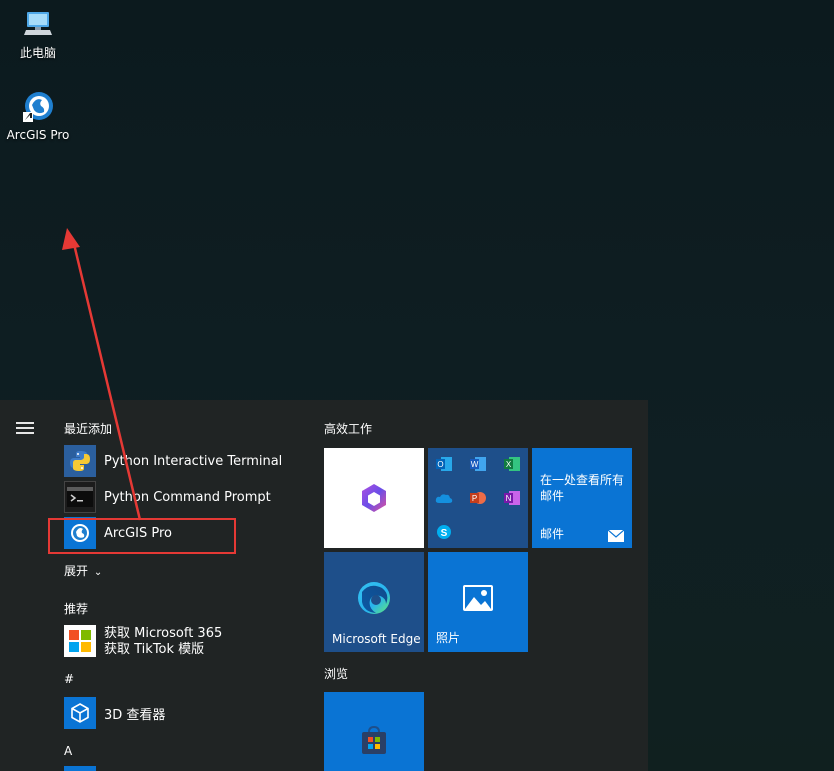 Image resolution: width=834 pixels, height=771 pixels. Describe the element at coordinates (135, 715) in the screenshot. I see `app-list-item-label: 3D 查看器` at that location.